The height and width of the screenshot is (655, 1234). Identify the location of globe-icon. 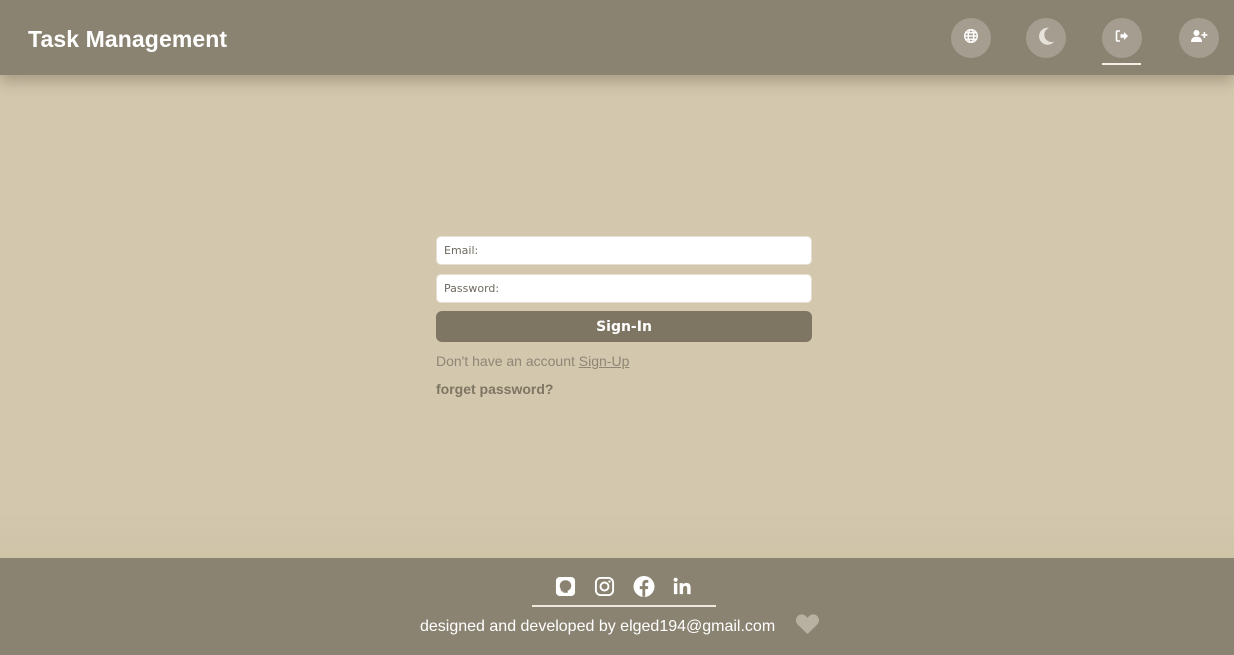
(971, 38).